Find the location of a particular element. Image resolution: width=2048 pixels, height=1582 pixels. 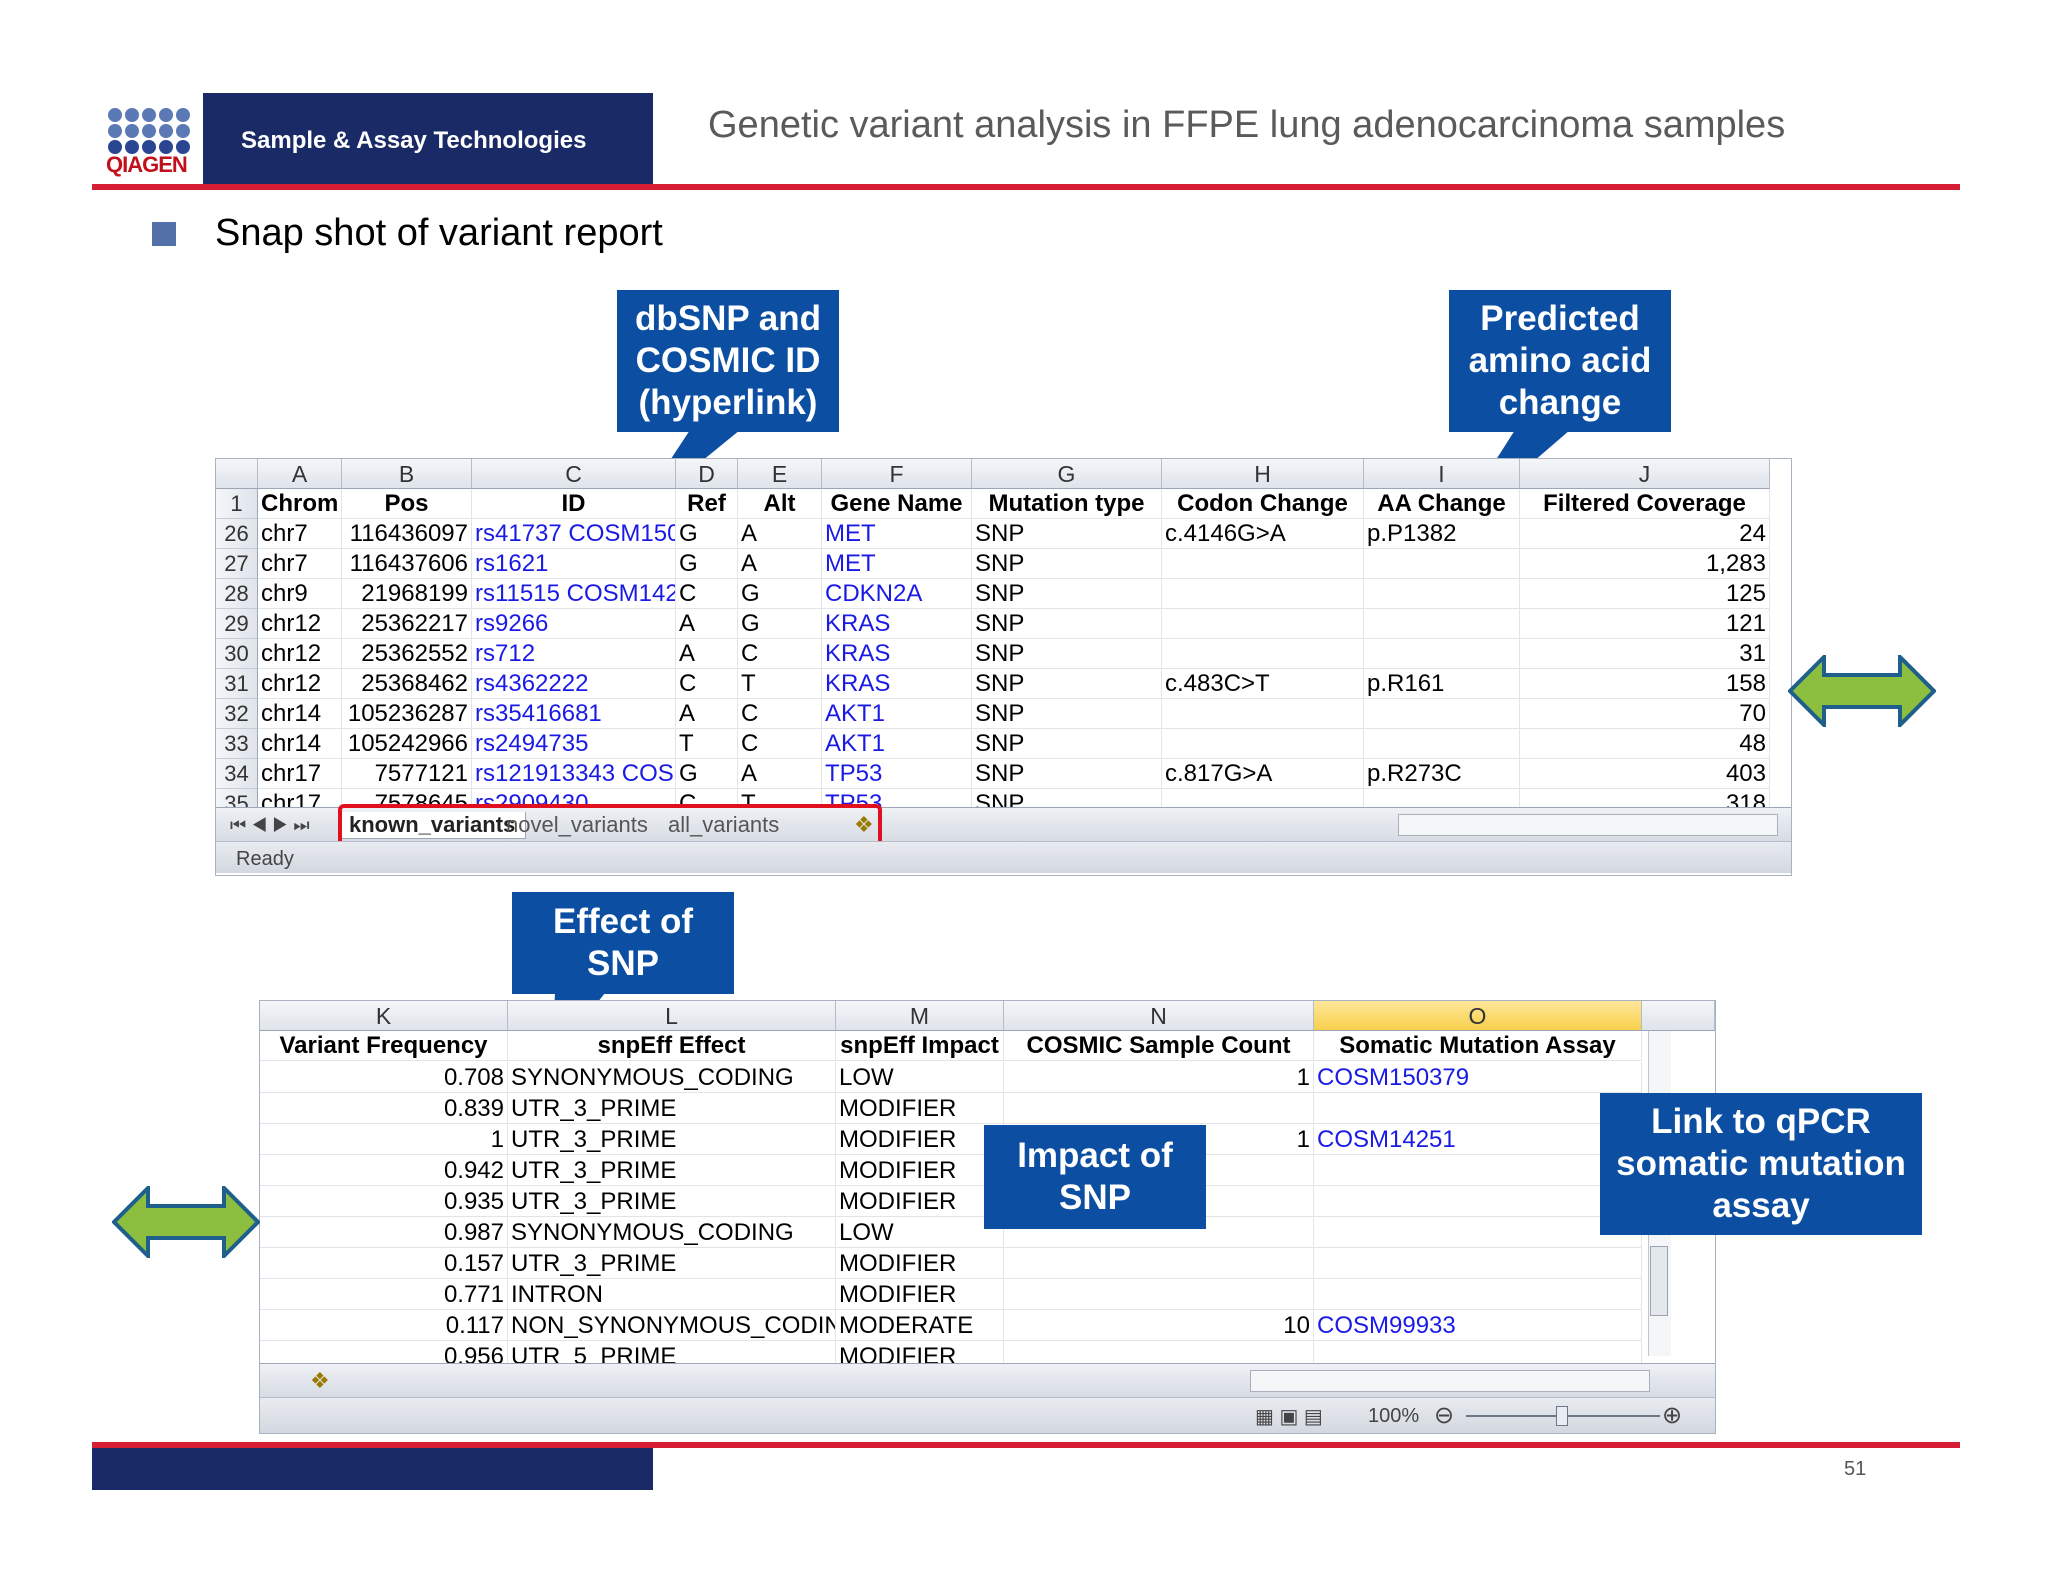

table-cell: 25362217 is located at coordinates (407, 624).